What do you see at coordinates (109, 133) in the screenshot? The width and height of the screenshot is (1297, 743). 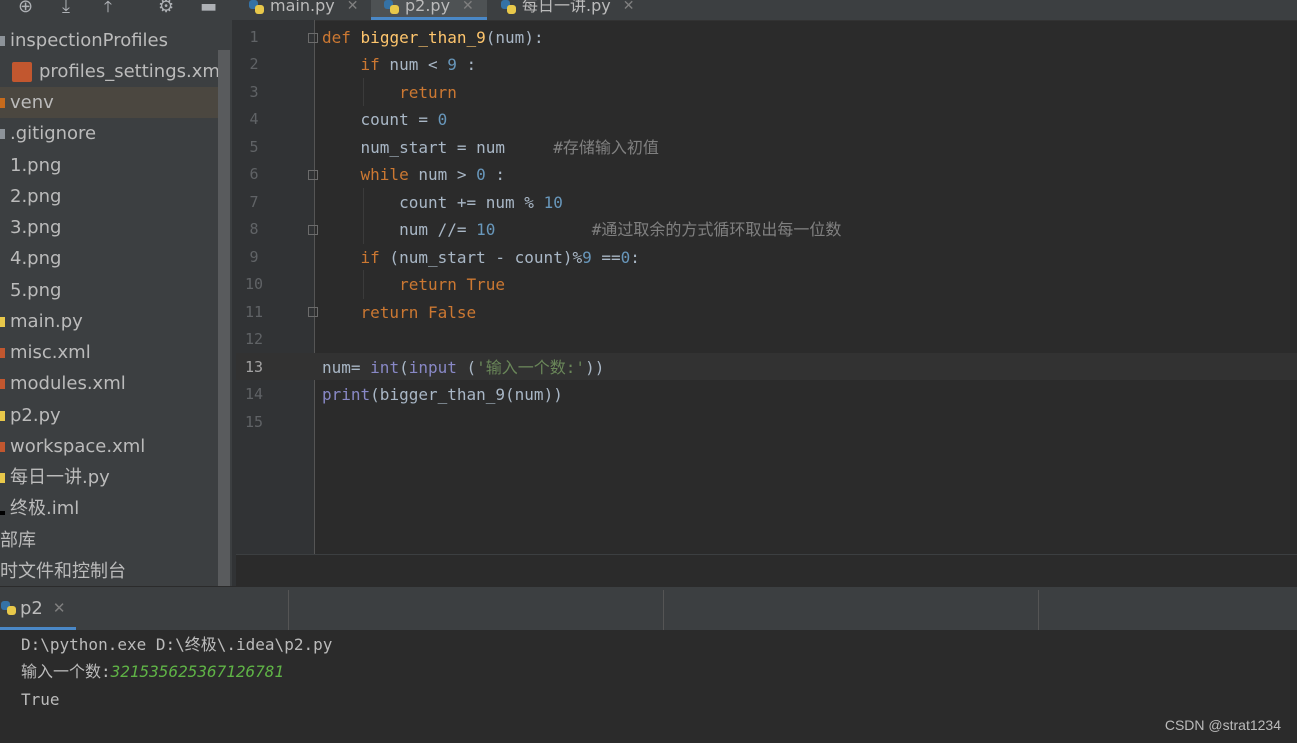 I see `tree-item-gitignore: .gitignore` at bounding box center [109, 133].